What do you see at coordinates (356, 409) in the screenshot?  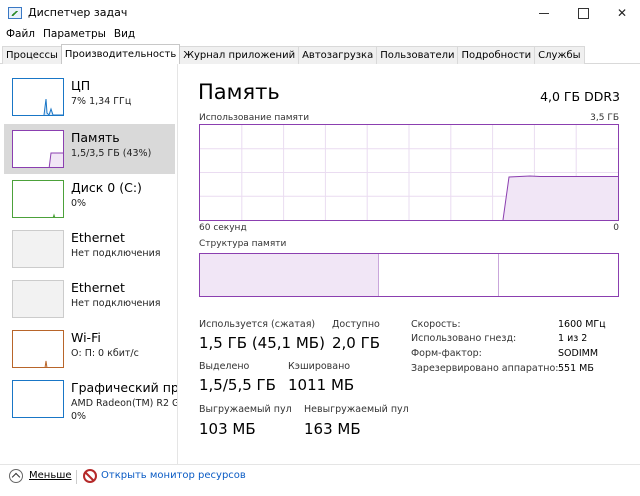 I see `nonpaged-pool-label: Невыгружаемый пул` at bounding box center [356, 409].